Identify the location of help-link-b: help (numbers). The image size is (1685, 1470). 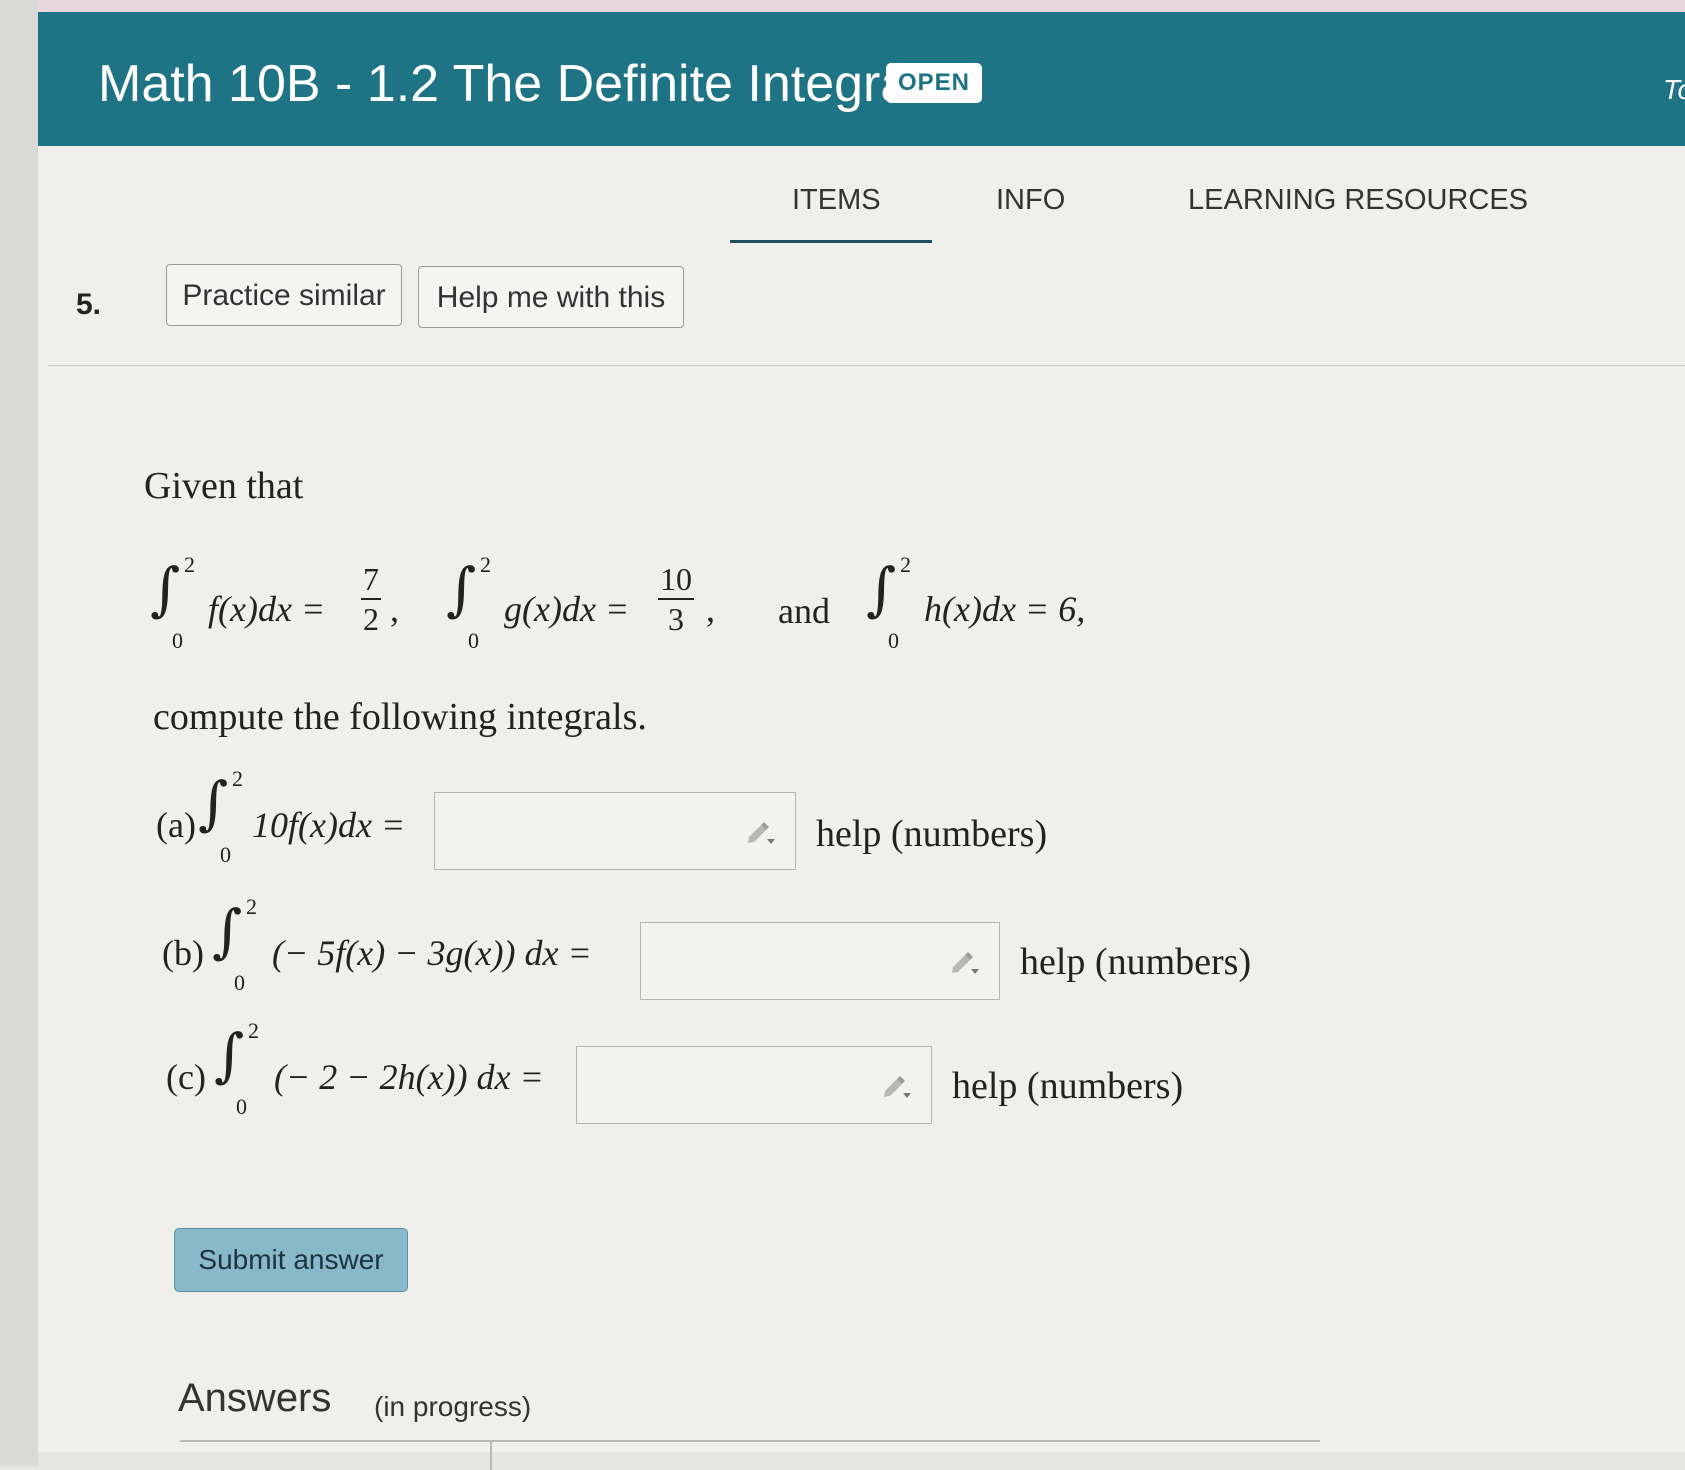
(1135, 962).